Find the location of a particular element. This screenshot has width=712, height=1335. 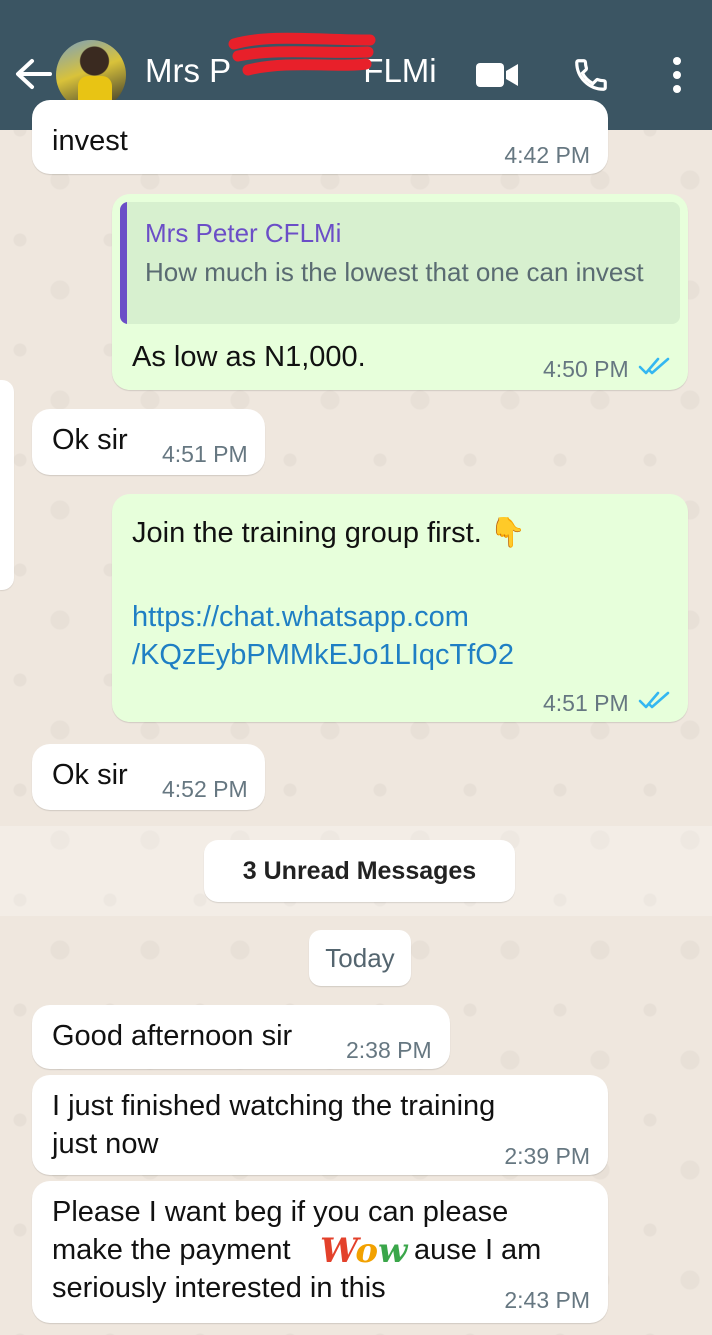

message-time: 2:43 PM is located at coordinates (547, 1300).